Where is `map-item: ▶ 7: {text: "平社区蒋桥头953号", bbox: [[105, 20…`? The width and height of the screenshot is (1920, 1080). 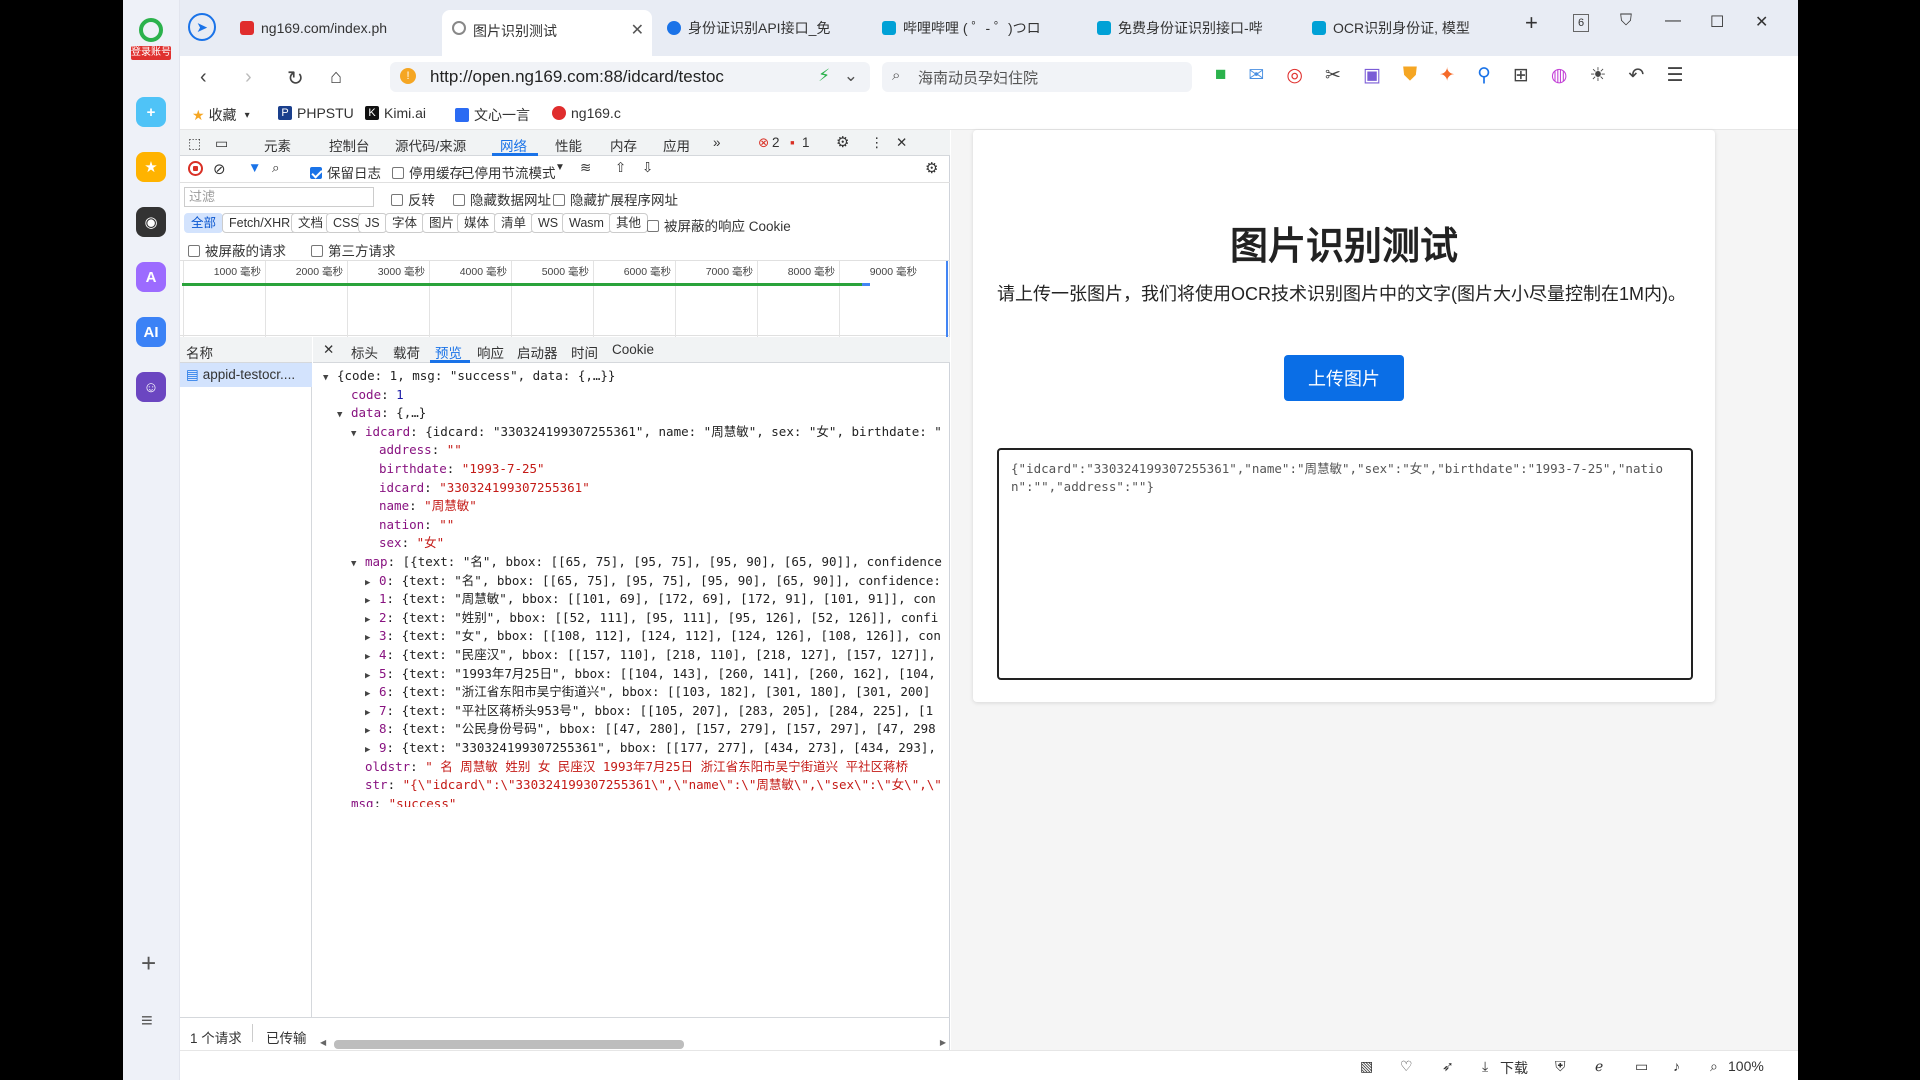 map-item: ▶ 7: {text: "平社区蒋桥头953号", bbox: [[105, 20… is located at coordinates (649, 711).